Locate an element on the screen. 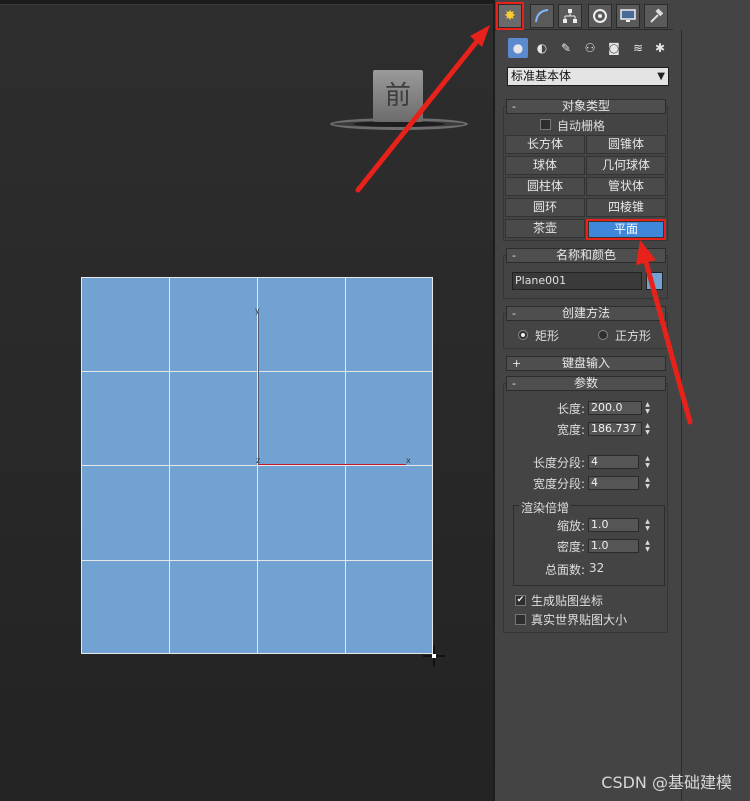  axis-y-label: y is located at coordinates (257, 310).